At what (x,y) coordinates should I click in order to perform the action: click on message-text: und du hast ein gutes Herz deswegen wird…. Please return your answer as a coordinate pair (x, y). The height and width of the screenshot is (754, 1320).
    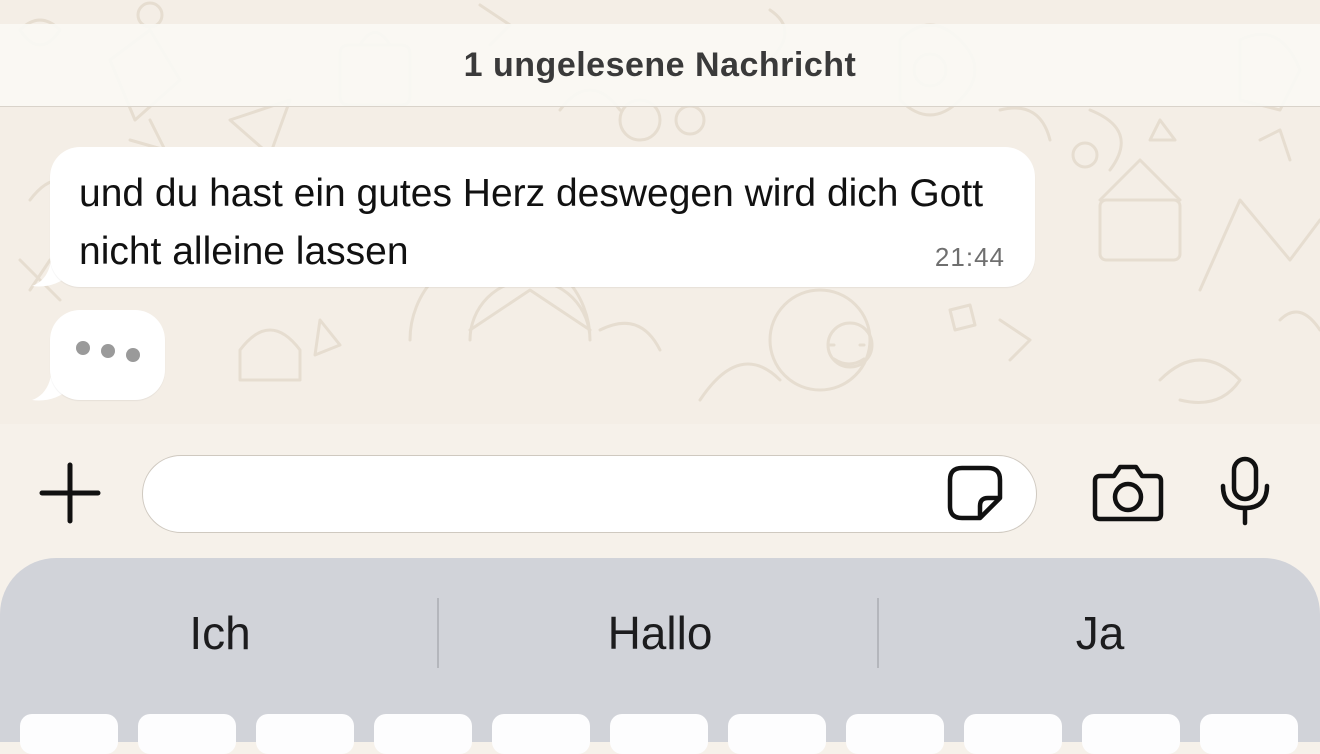
    Looking at the image, I should click on (531, 222).